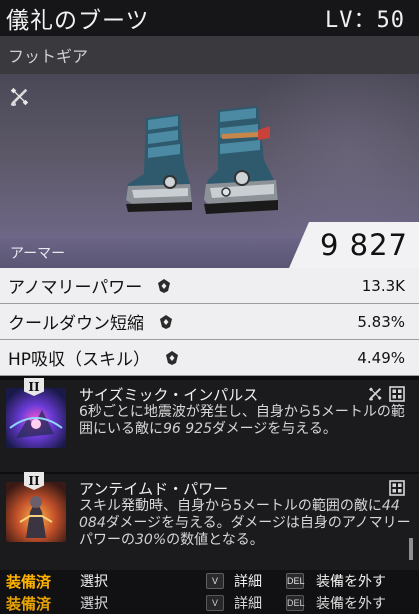 This screenshot has height=614, width=419. What do you see at coordinates (365, 20) in the screenshot?
I see `item-level: LV：50` at bounding box center [365, 20].